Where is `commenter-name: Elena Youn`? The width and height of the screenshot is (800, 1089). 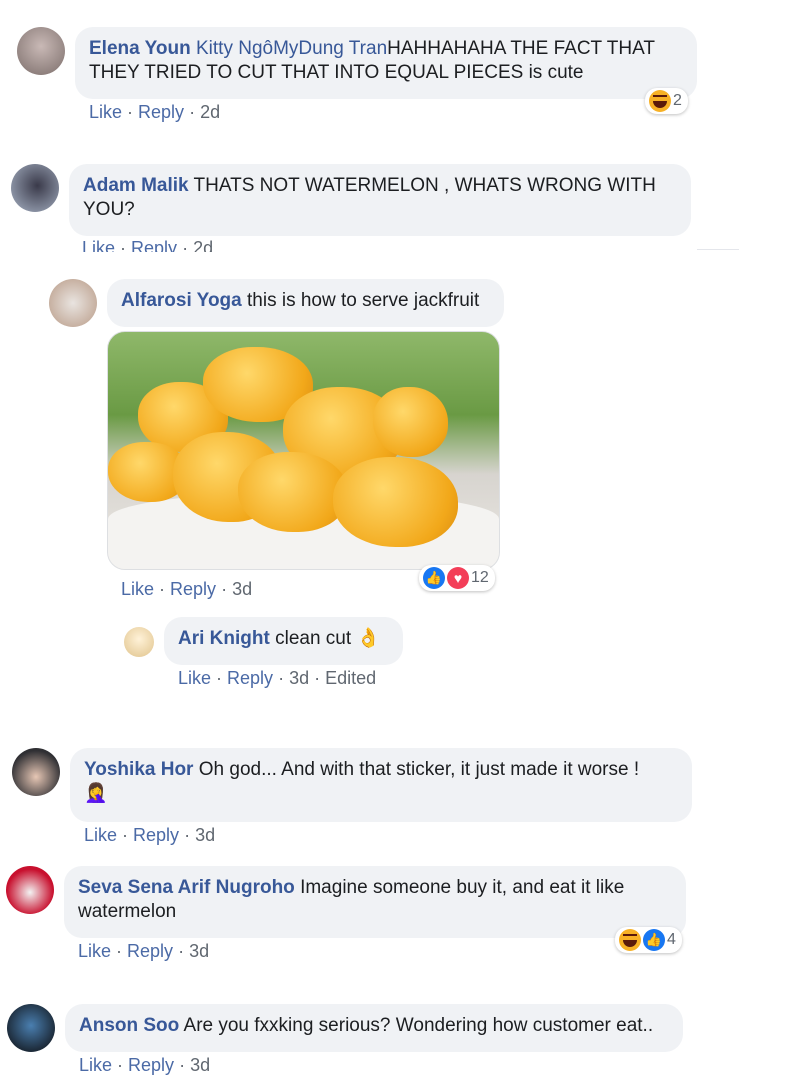 commenter-name: Elena Youn is located at coordinates (140, 48).